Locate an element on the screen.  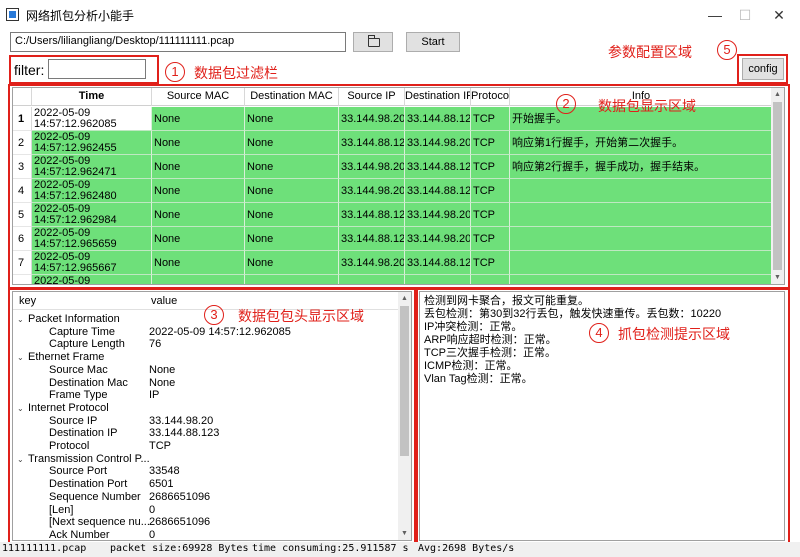
maximize-button: ☐ is located at coordinates (745, 15).